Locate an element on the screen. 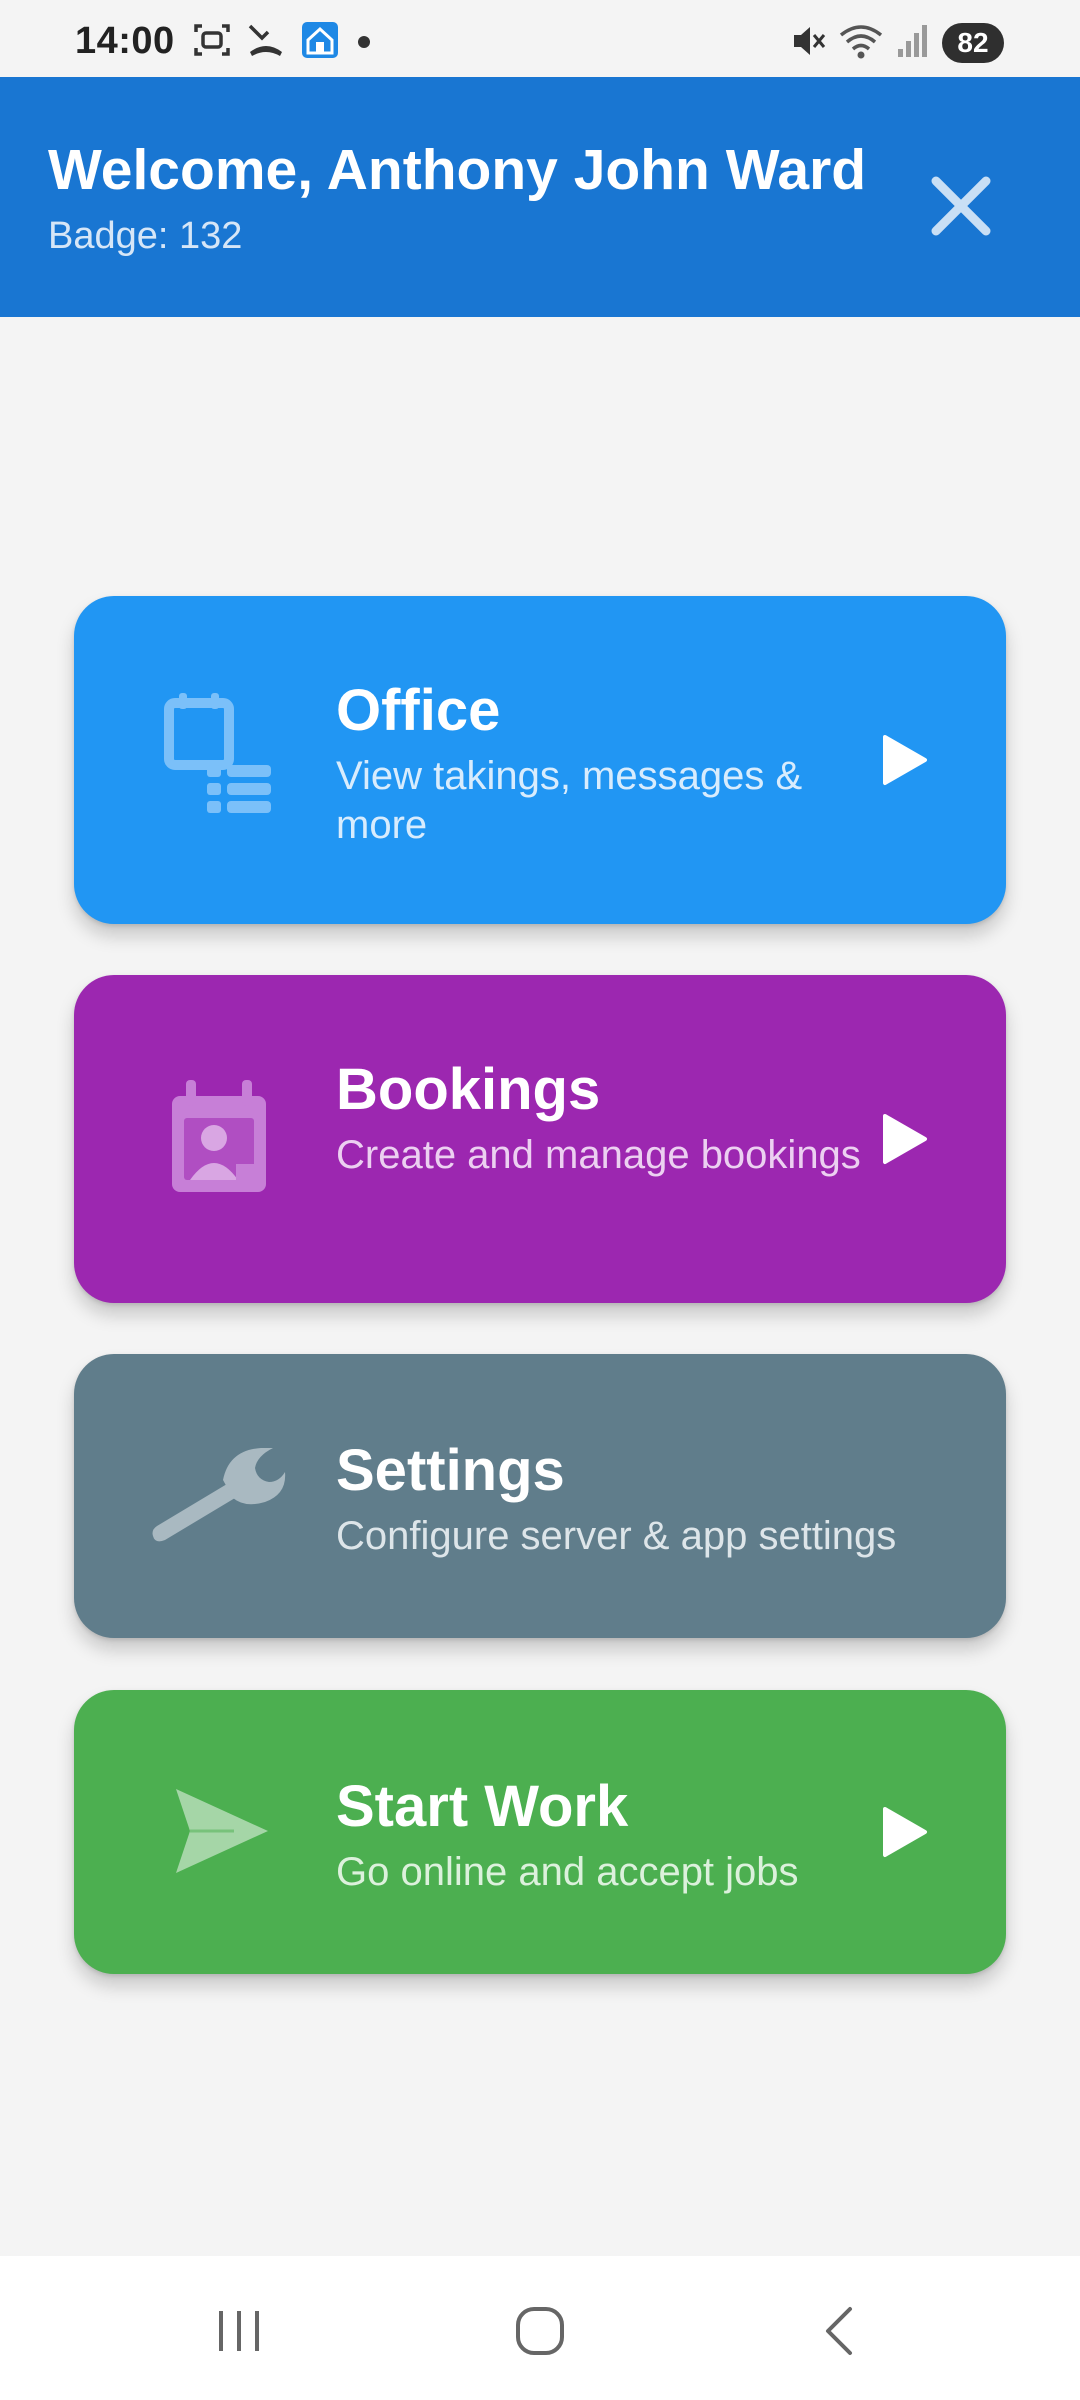 The image size is (1080, 2400). bookings-description: Create and manage bookings is located at coordinates (598, 1155).